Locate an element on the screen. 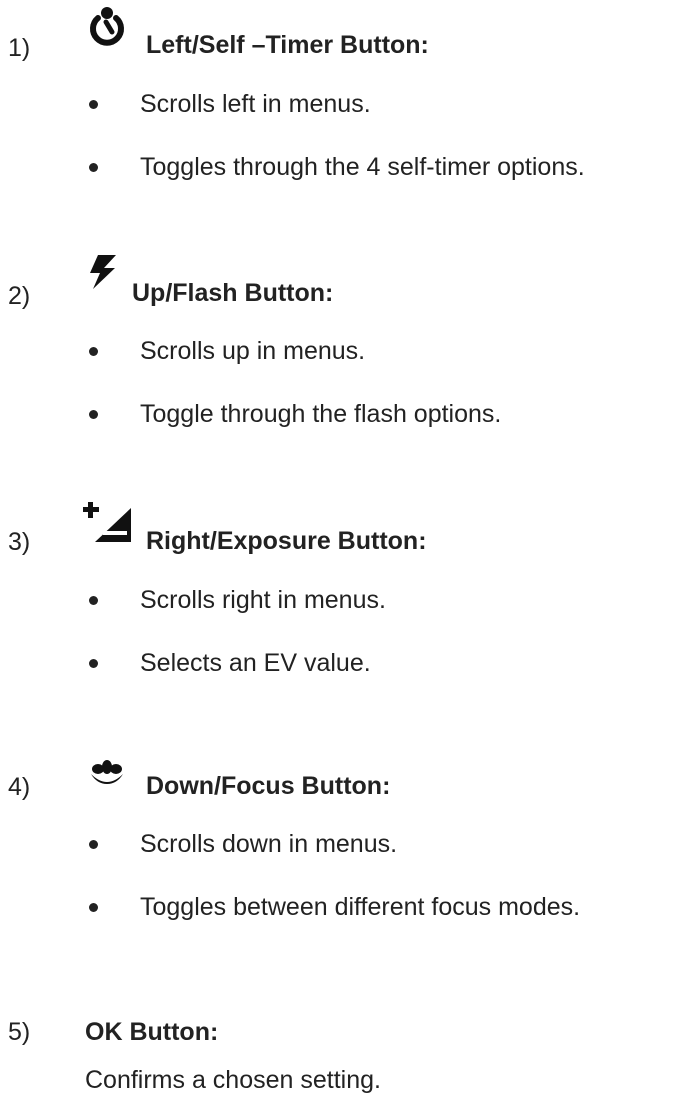 Image resolution: width=694 pixels, height=1097 pixels. section-number: 5) is located at coordinates (19, 1032).